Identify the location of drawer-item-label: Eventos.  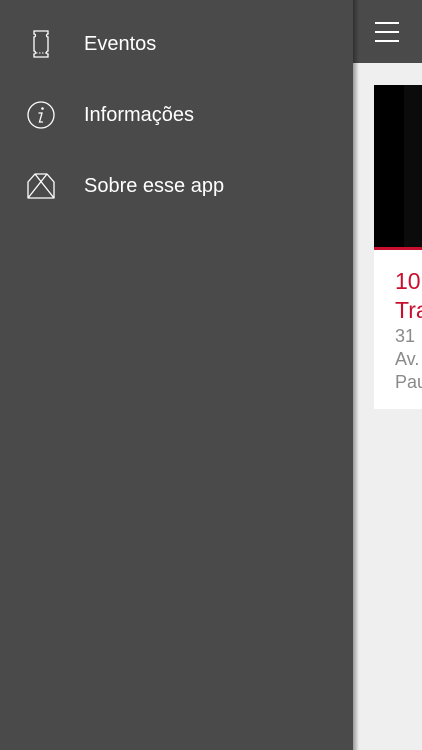
(120, 43).